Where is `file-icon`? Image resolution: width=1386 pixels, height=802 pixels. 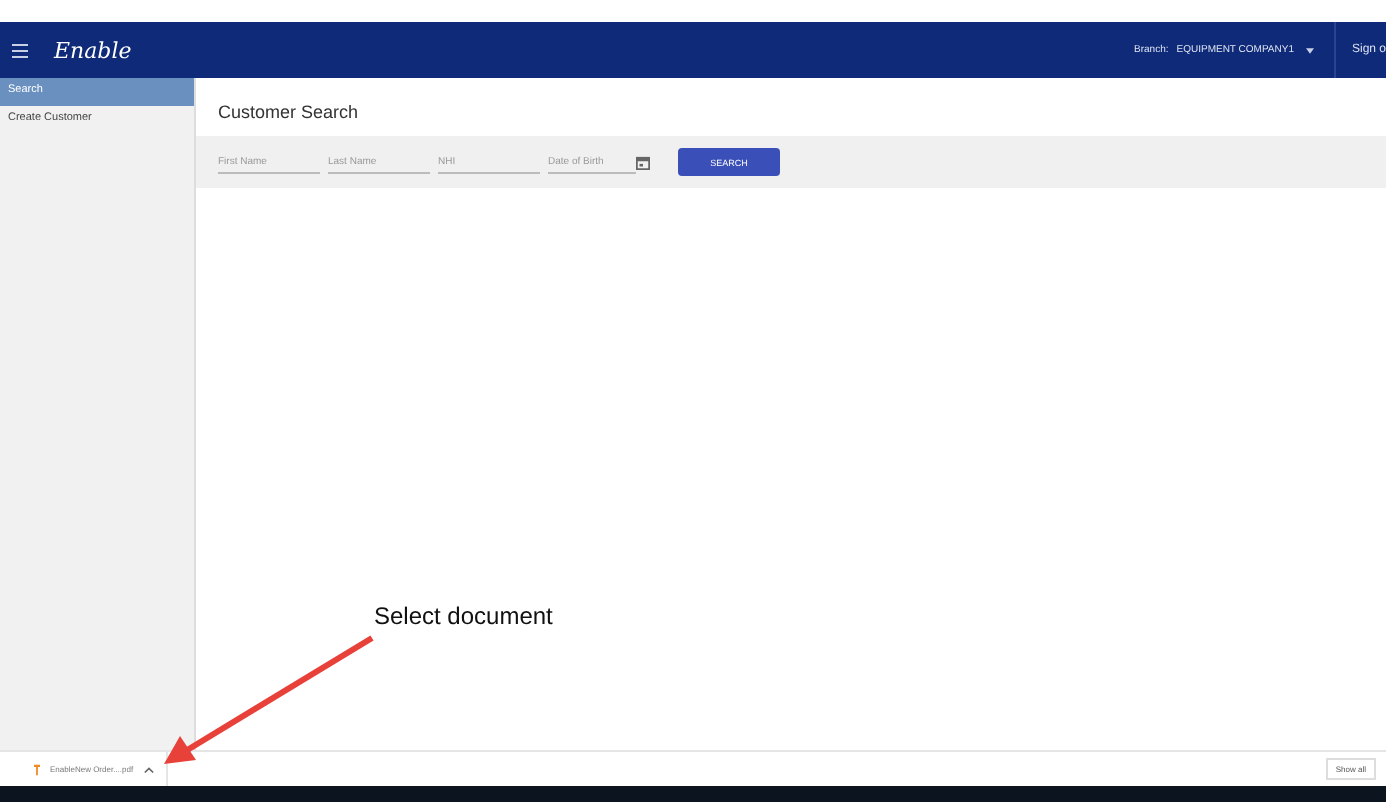
file-icon is located at coordinates (37, 769).